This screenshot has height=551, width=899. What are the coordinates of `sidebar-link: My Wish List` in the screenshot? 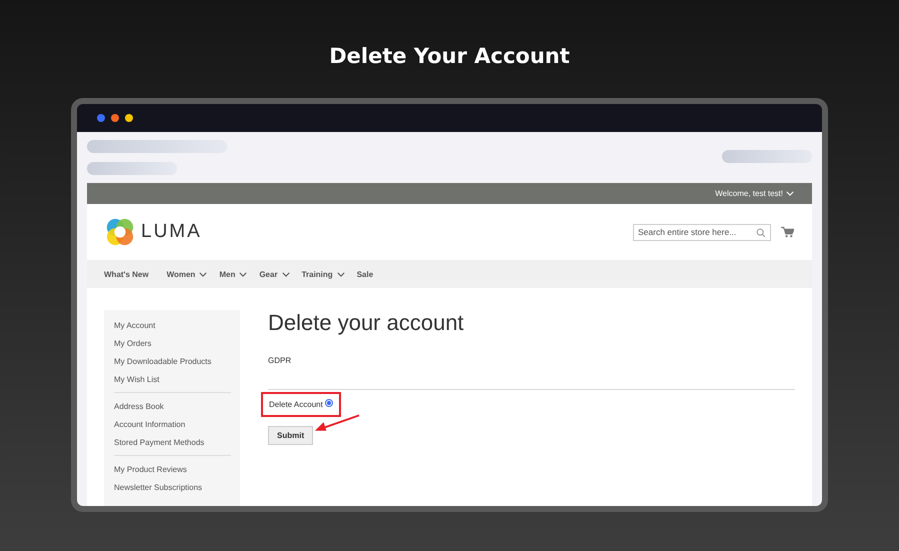 It's located at (177, 383).